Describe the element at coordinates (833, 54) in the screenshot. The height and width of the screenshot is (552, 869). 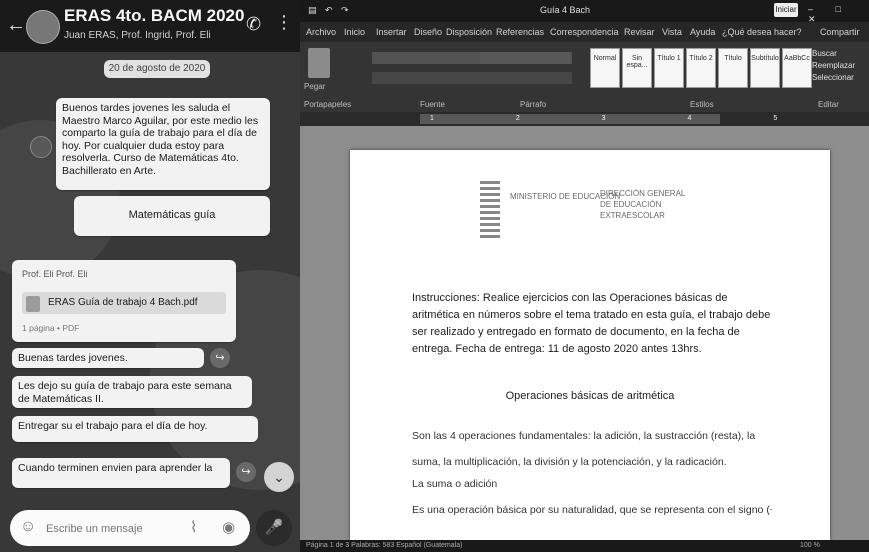
I see `find-button: Buscar` at that location.